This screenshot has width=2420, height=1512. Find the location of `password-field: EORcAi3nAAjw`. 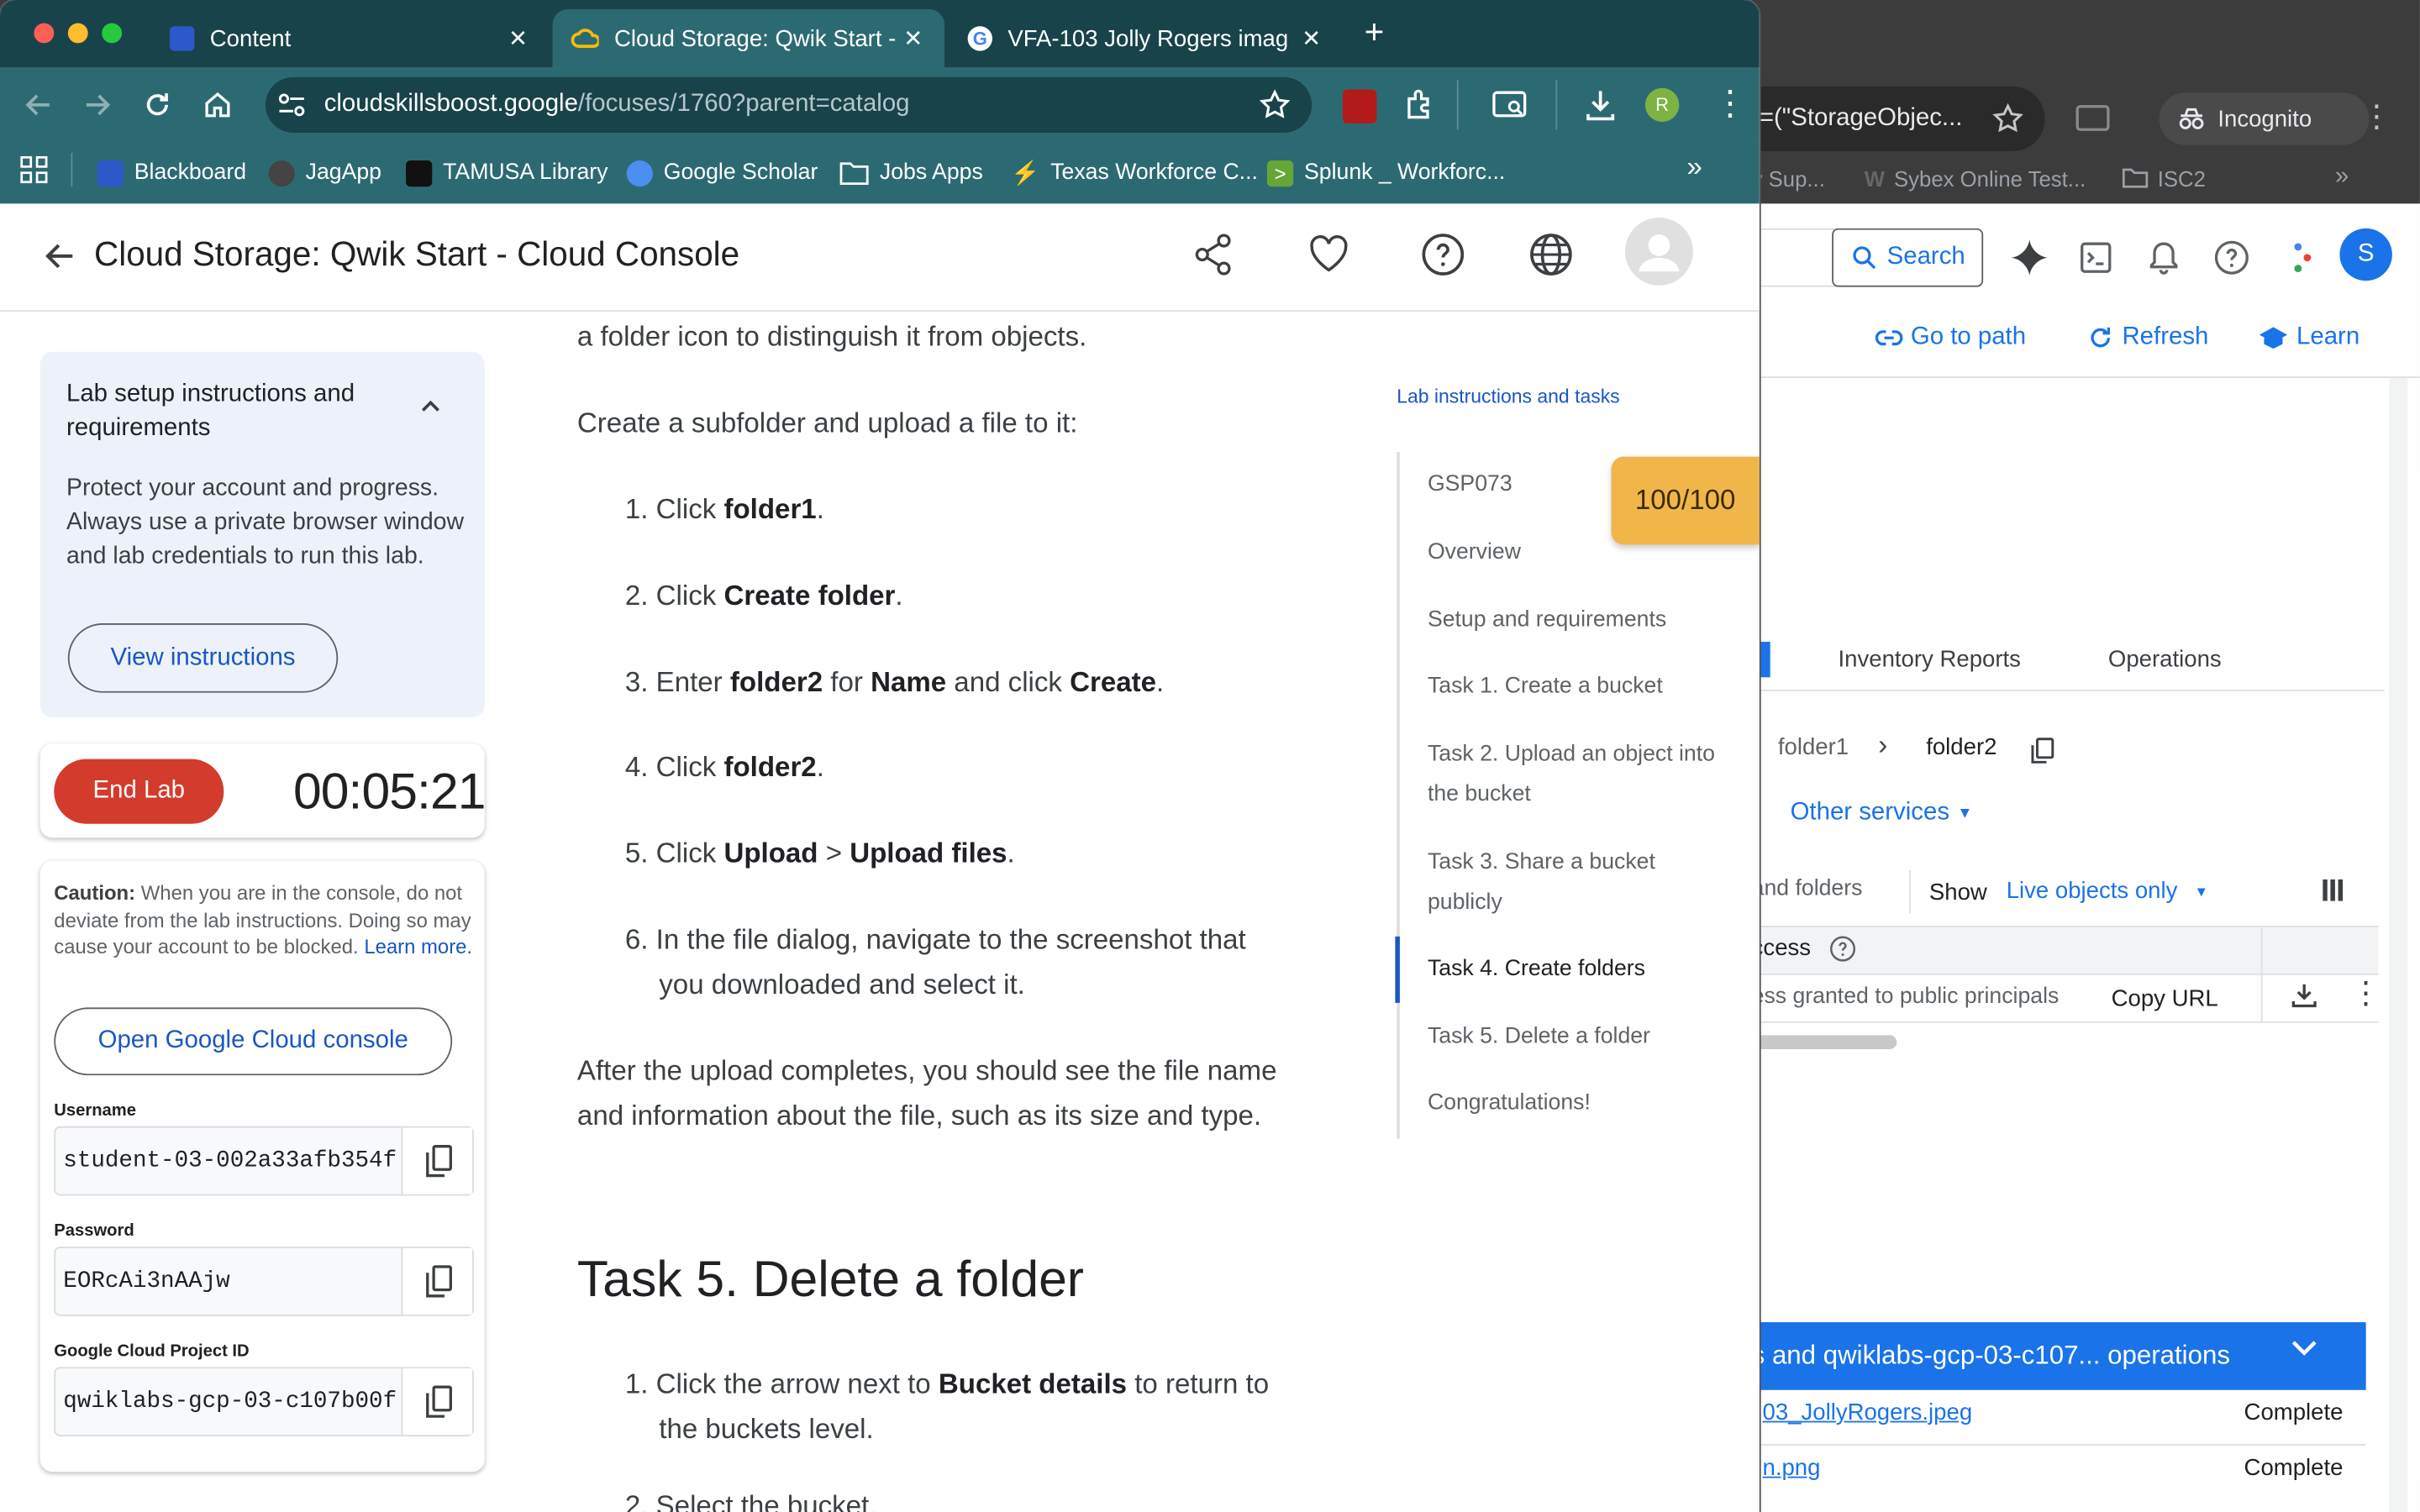

password-field: EORcAi3nAAjw is located at coordinates (264, 1281).